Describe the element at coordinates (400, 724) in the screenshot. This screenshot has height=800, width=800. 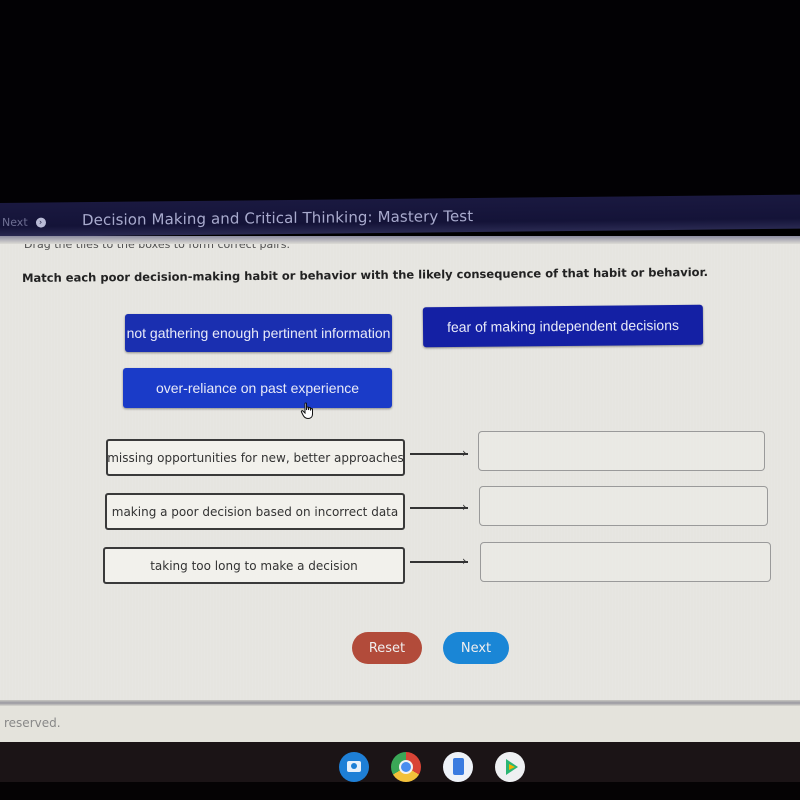
I see `footer: reserved.` at that location.